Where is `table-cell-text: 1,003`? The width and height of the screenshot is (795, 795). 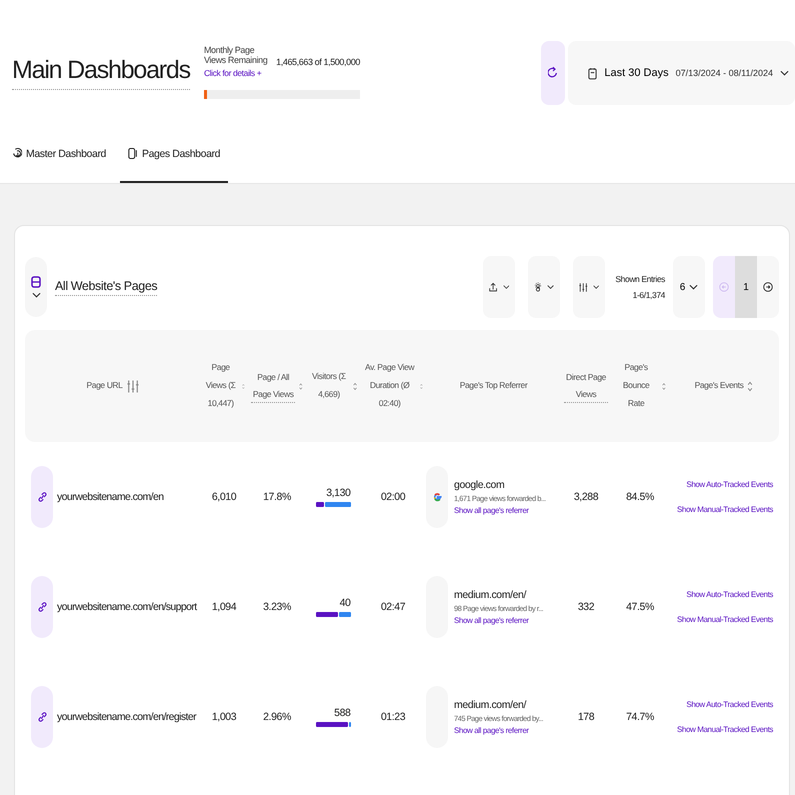 table-cell-text: 1,003 is located at coordinates (224, 717).